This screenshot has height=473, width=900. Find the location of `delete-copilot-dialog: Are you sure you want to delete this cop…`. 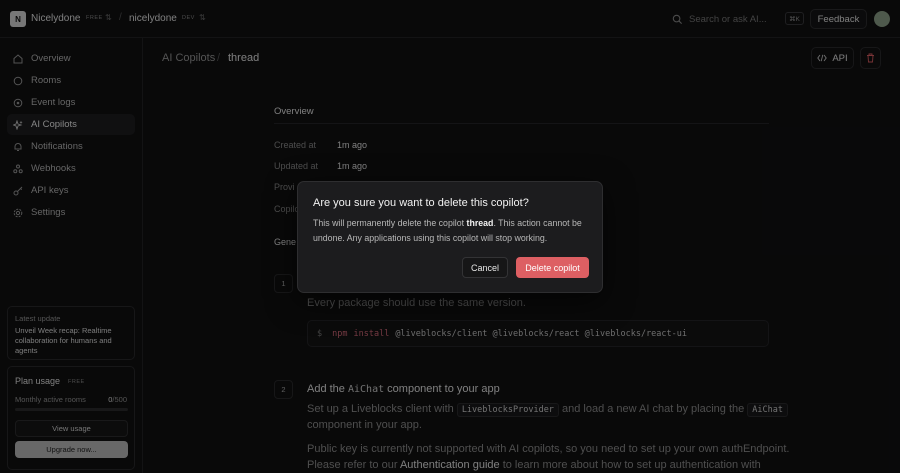

delete-copilot-dialog: Are you sure you want to delete this cop… is located at coordinates (450, 237).